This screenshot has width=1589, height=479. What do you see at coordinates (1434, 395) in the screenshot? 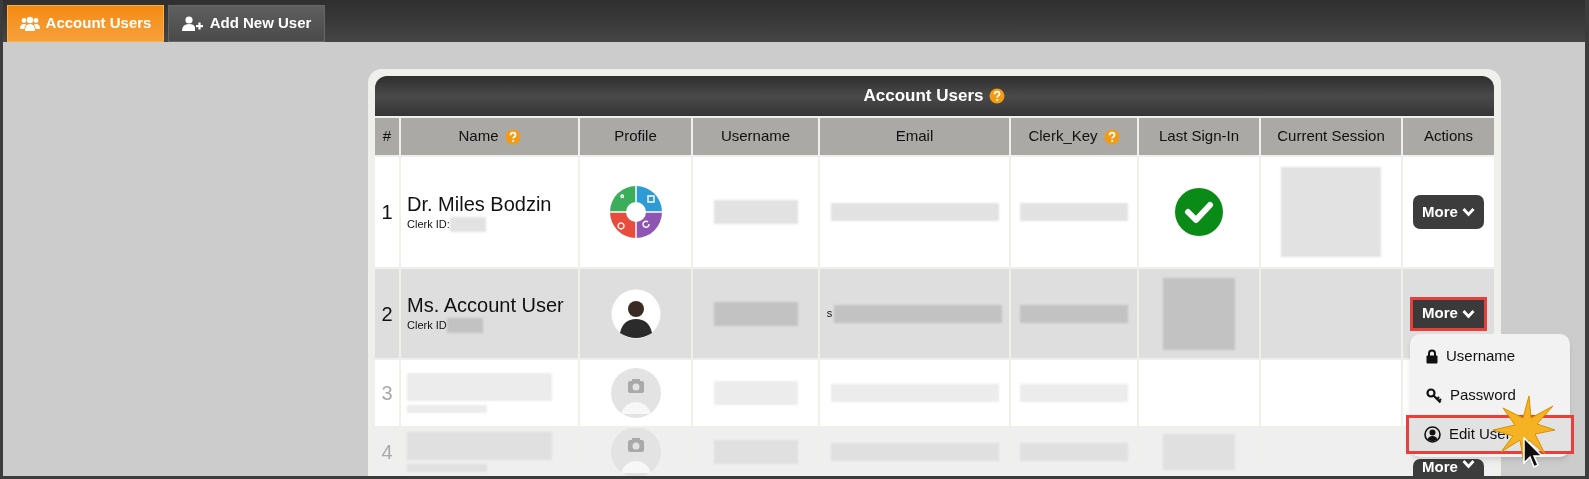
I see `key-icon` at bounding box center [1434, 395].